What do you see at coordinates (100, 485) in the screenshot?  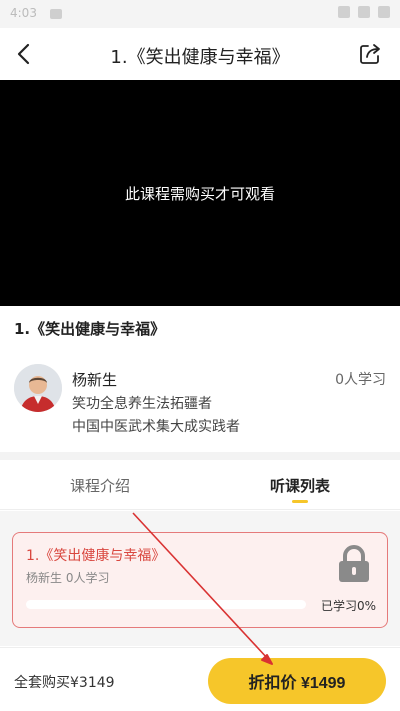 I see `tab-course-intro: 课程介绍` at bounding box center [100, 485].